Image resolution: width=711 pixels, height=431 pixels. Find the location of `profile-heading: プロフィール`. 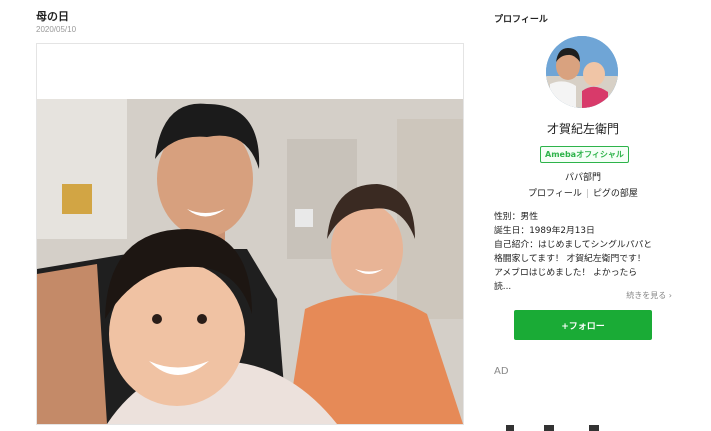

profile-heading: プロフィール is located at coordinates (521, 20).